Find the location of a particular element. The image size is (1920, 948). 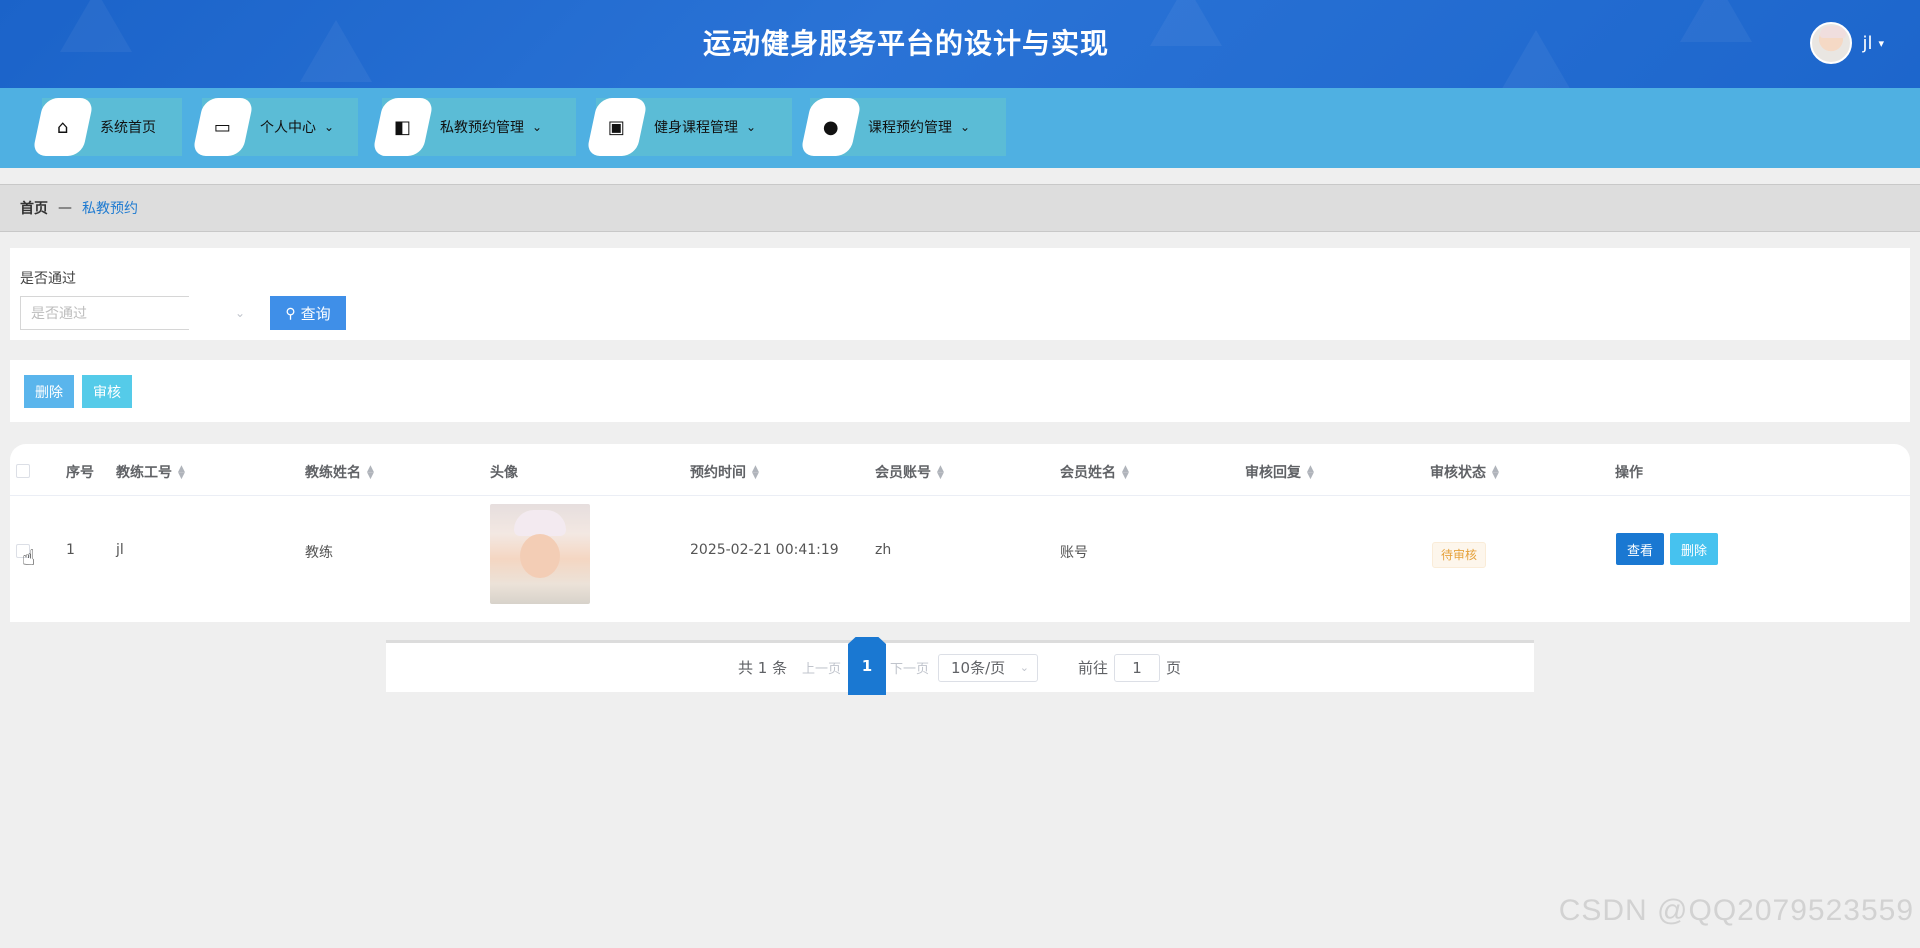

delete-button: 删除 is located at coordinates (1694, 549).